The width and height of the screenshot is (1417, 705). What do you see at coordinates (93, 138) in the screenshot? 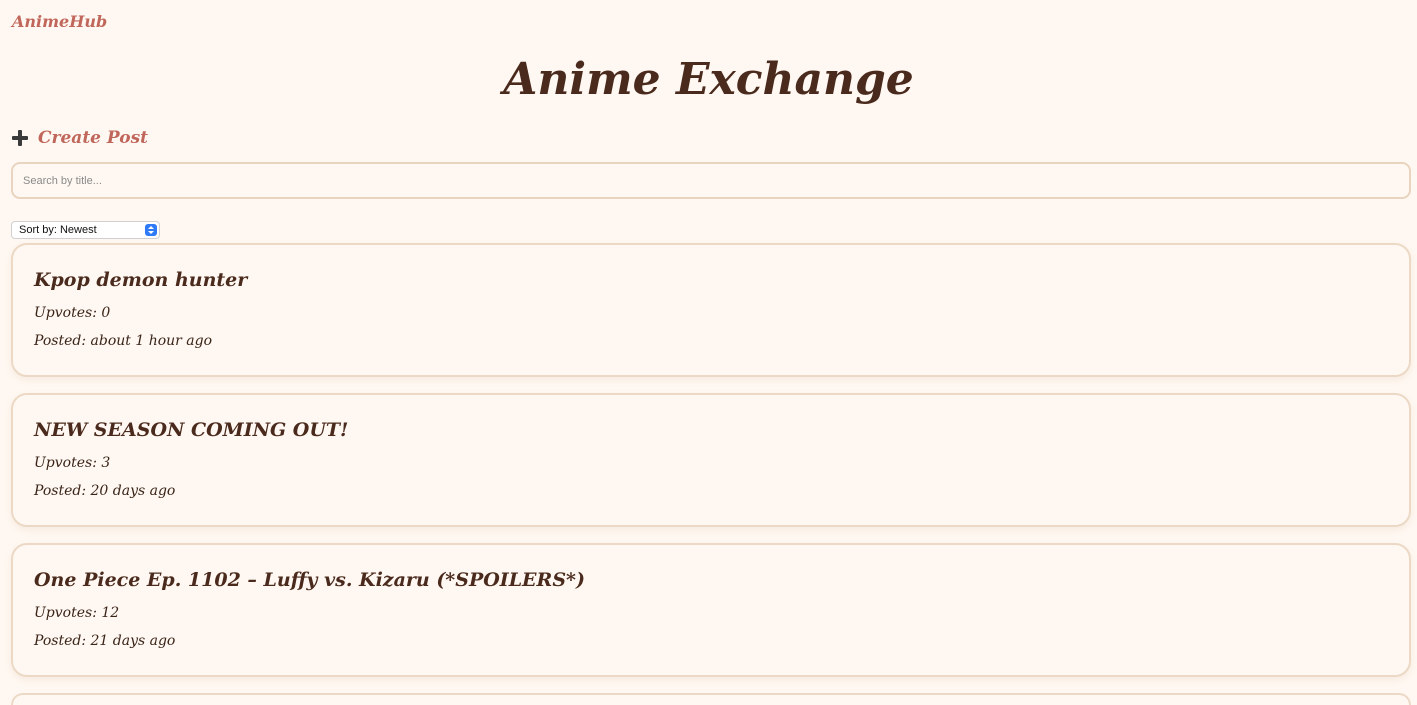
I see `create-post-label: Create Post` at bounding box center [93, 138].